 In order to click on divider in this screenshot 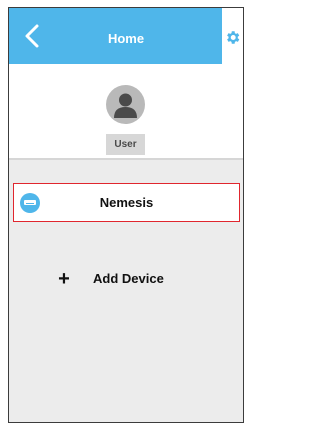, I will do `click(126, 159)`.